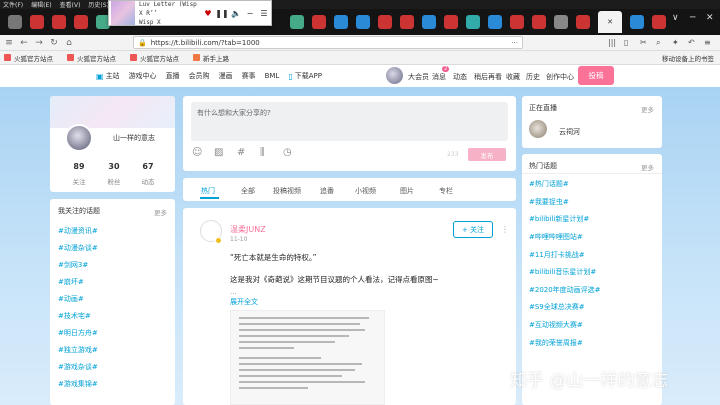 Image resolution: width=720 pixels, height=405 pixels. What do you see at coordinates (70, 4) in the screenshot?
I see `menu-view: 查看(V)` at bounding box center [70, 4].